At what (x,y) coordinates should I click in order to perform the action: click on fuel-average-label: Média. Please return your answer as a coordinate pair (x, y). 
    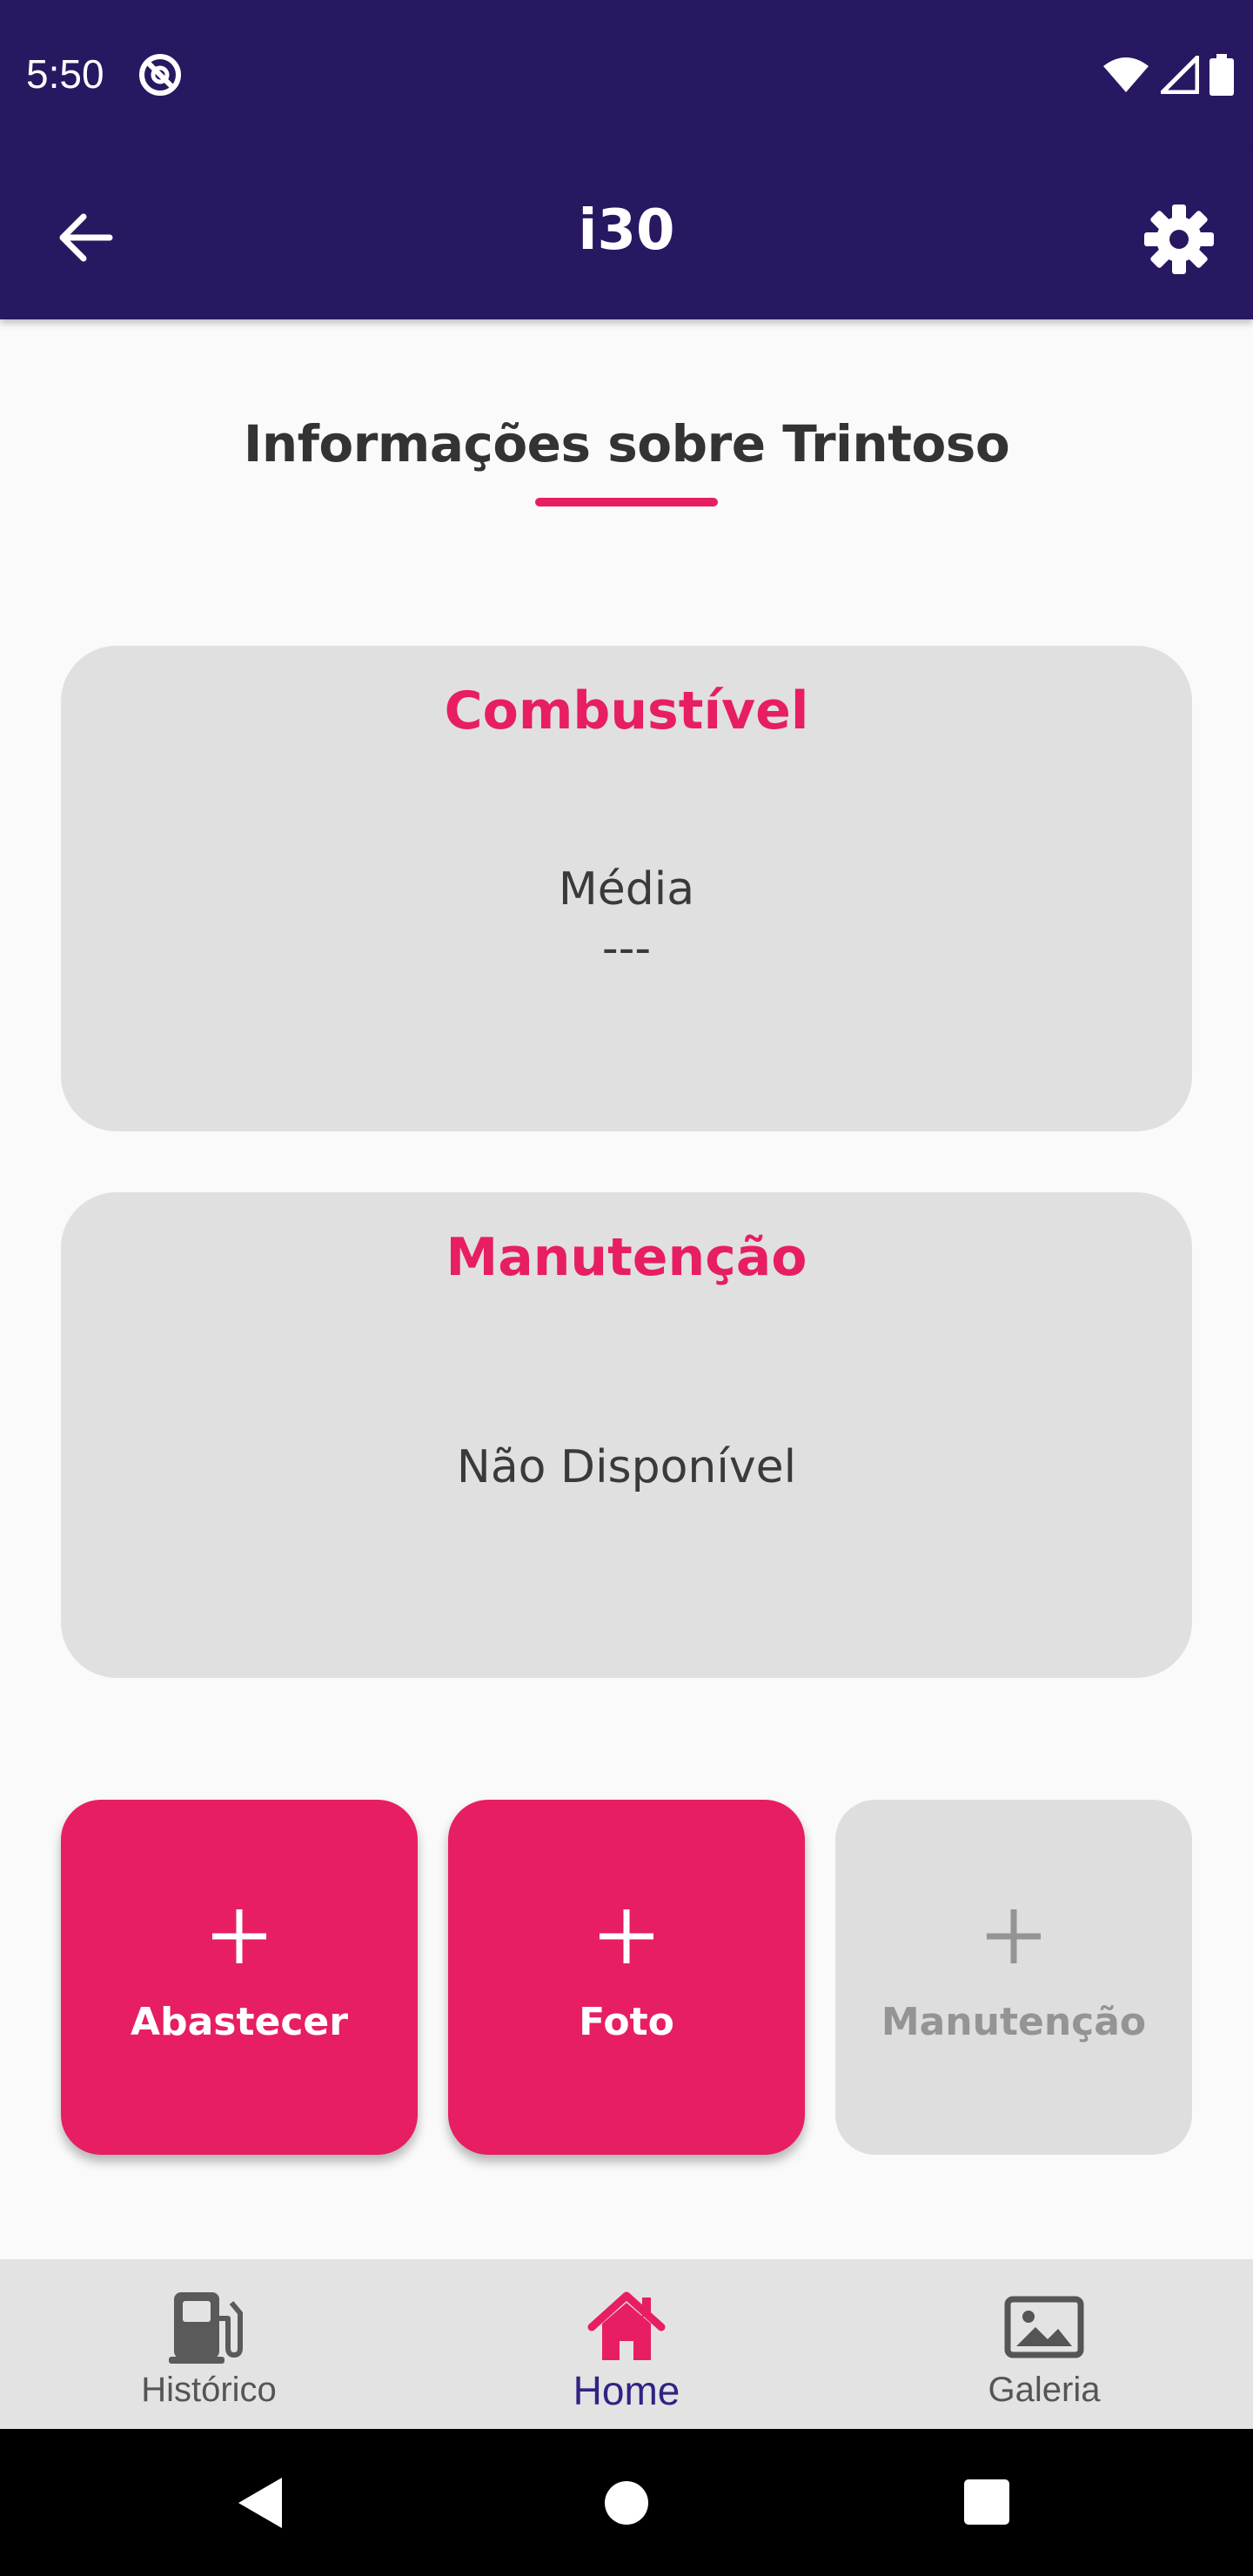
    Looking at the image, I should click on (626, 889).